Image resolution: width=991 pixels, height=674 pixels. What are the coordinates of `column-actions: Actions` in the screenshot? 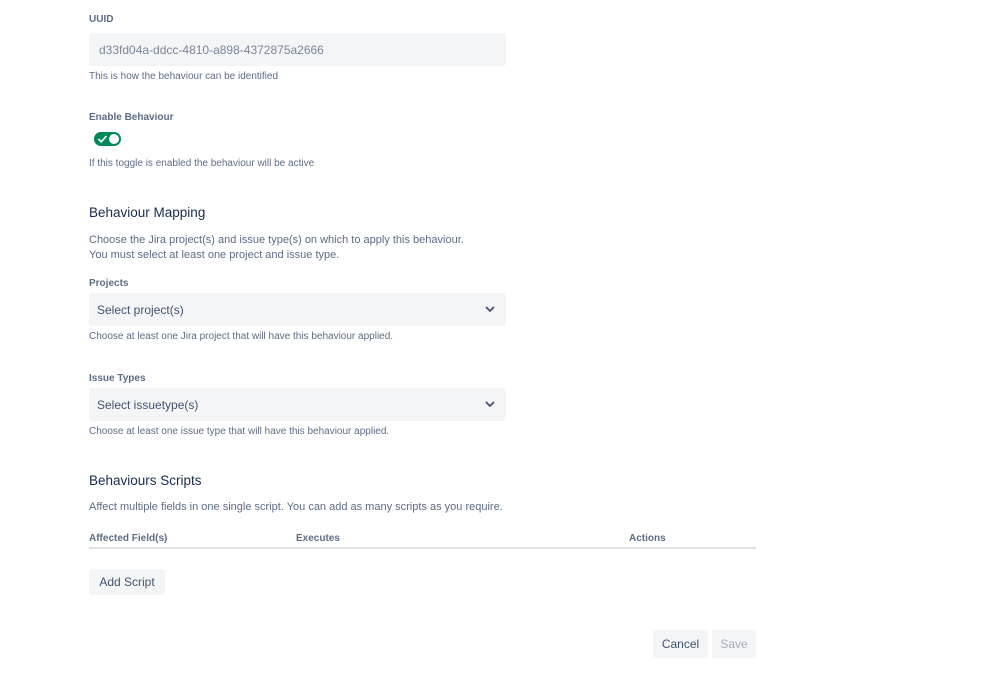 It's located at (647, 538).